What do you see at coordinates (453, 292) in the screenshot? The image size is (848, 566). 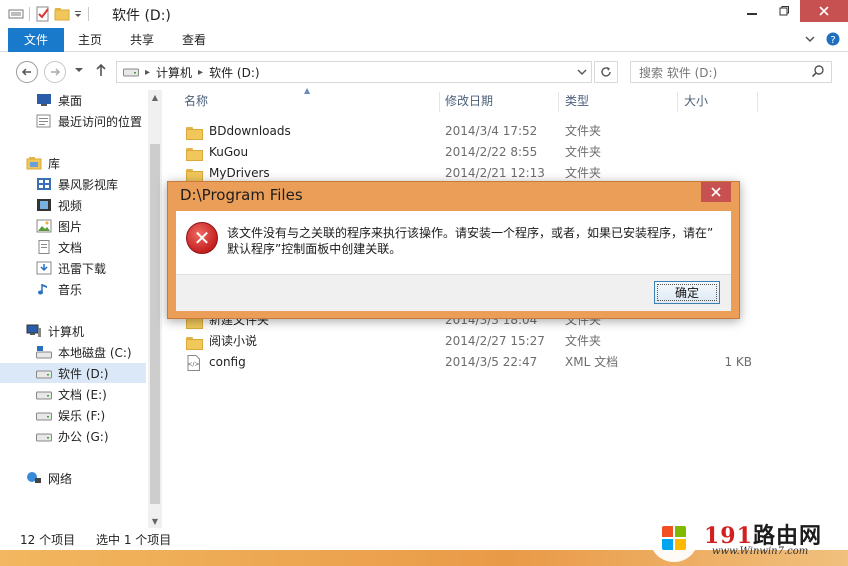 I see `dialog-footer: 确定` at bounding box center [453, 292].